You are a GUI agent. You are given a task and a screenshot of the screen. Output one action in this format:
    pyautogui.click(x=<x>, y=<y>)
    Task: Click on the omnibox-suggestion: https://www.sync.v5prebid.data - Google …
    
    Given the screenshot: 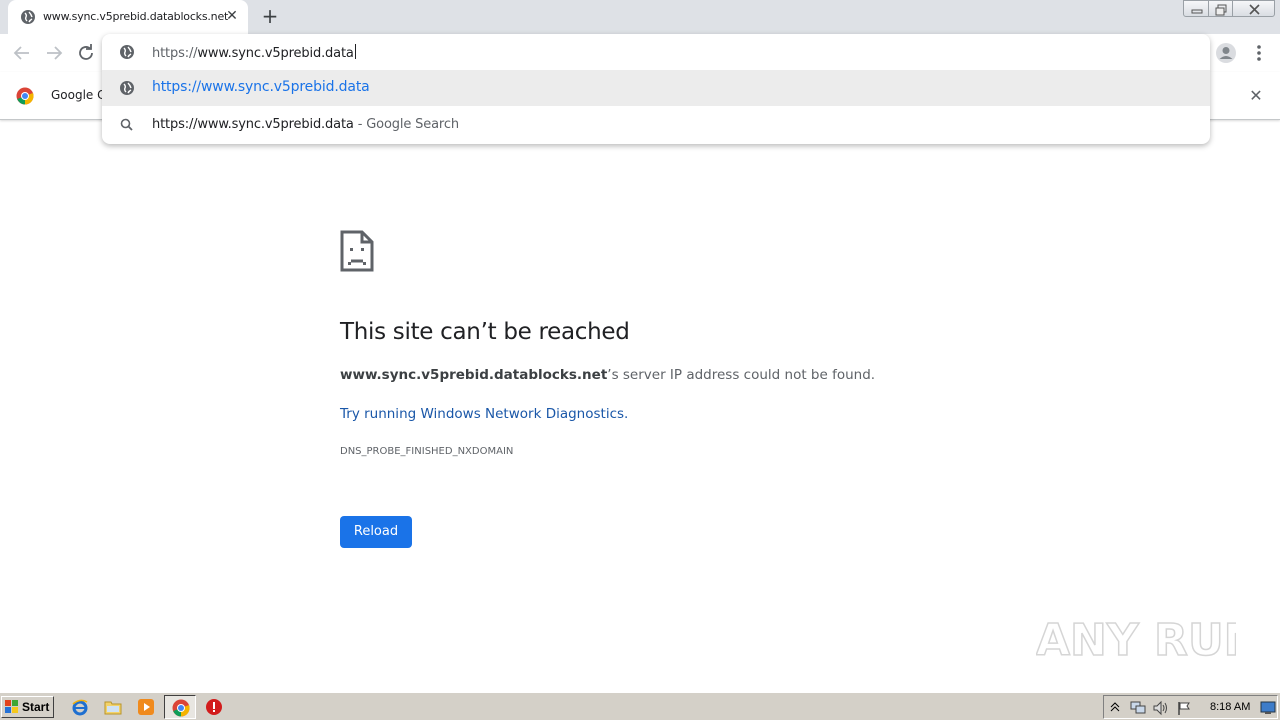 What is the action you would take?
    pyautogui.click(x=656, y=125)
    